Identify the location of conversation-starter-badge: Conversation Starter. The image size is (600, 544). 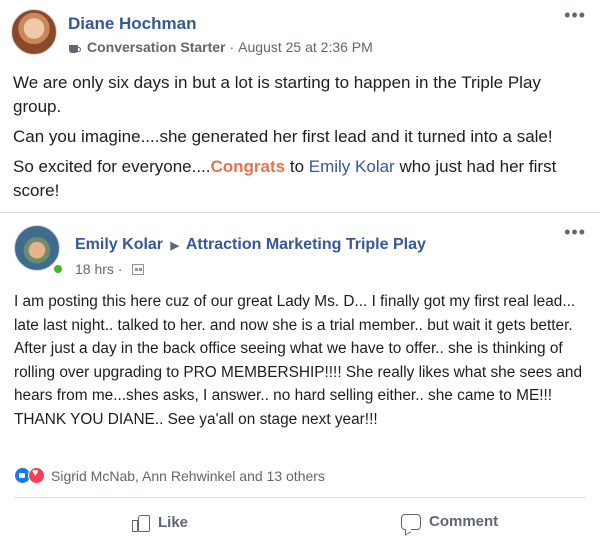
(156, 47).